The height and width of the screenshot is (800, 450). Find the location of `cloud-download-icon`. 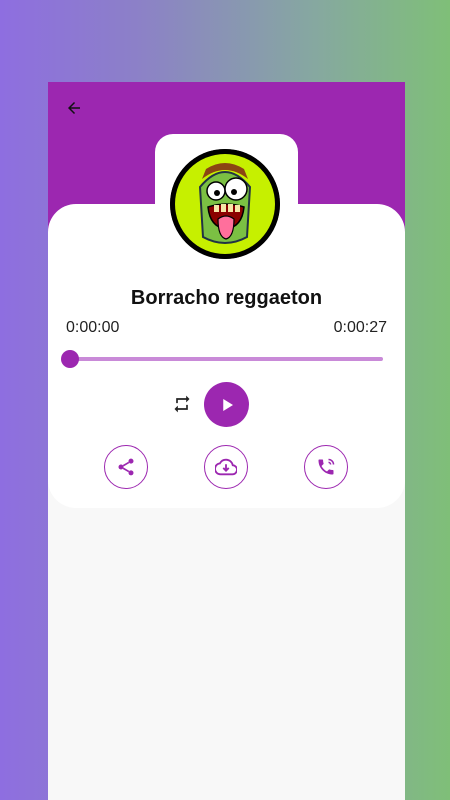

cloud-download-icon is located at coordinates (226, 467).